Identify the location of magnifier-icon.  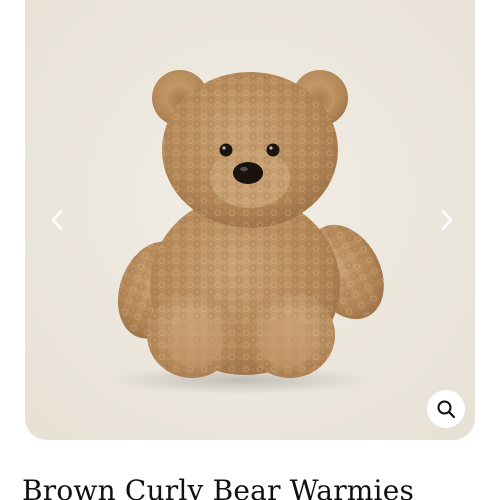
(446, 409).